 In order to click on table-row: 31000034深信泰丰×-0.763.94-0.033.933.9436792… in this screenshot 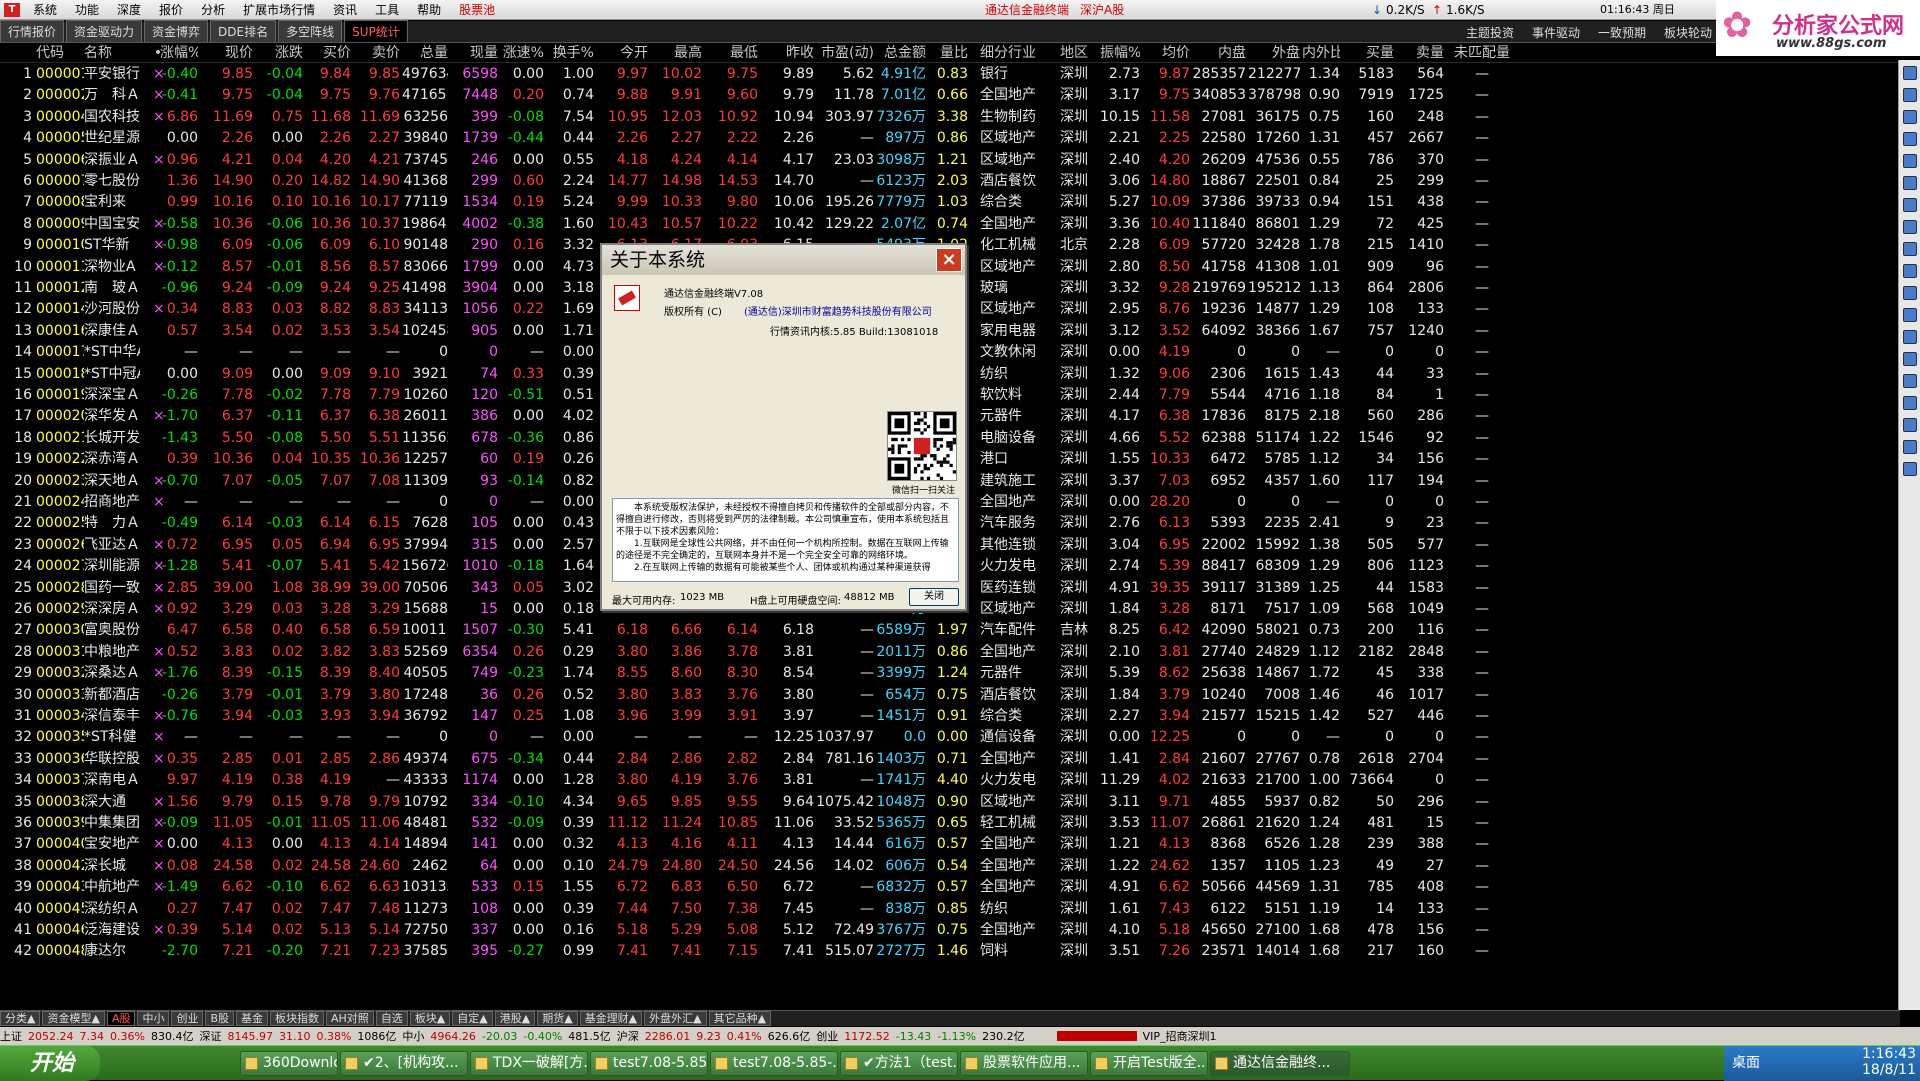, I will do `click(950, 716)`.